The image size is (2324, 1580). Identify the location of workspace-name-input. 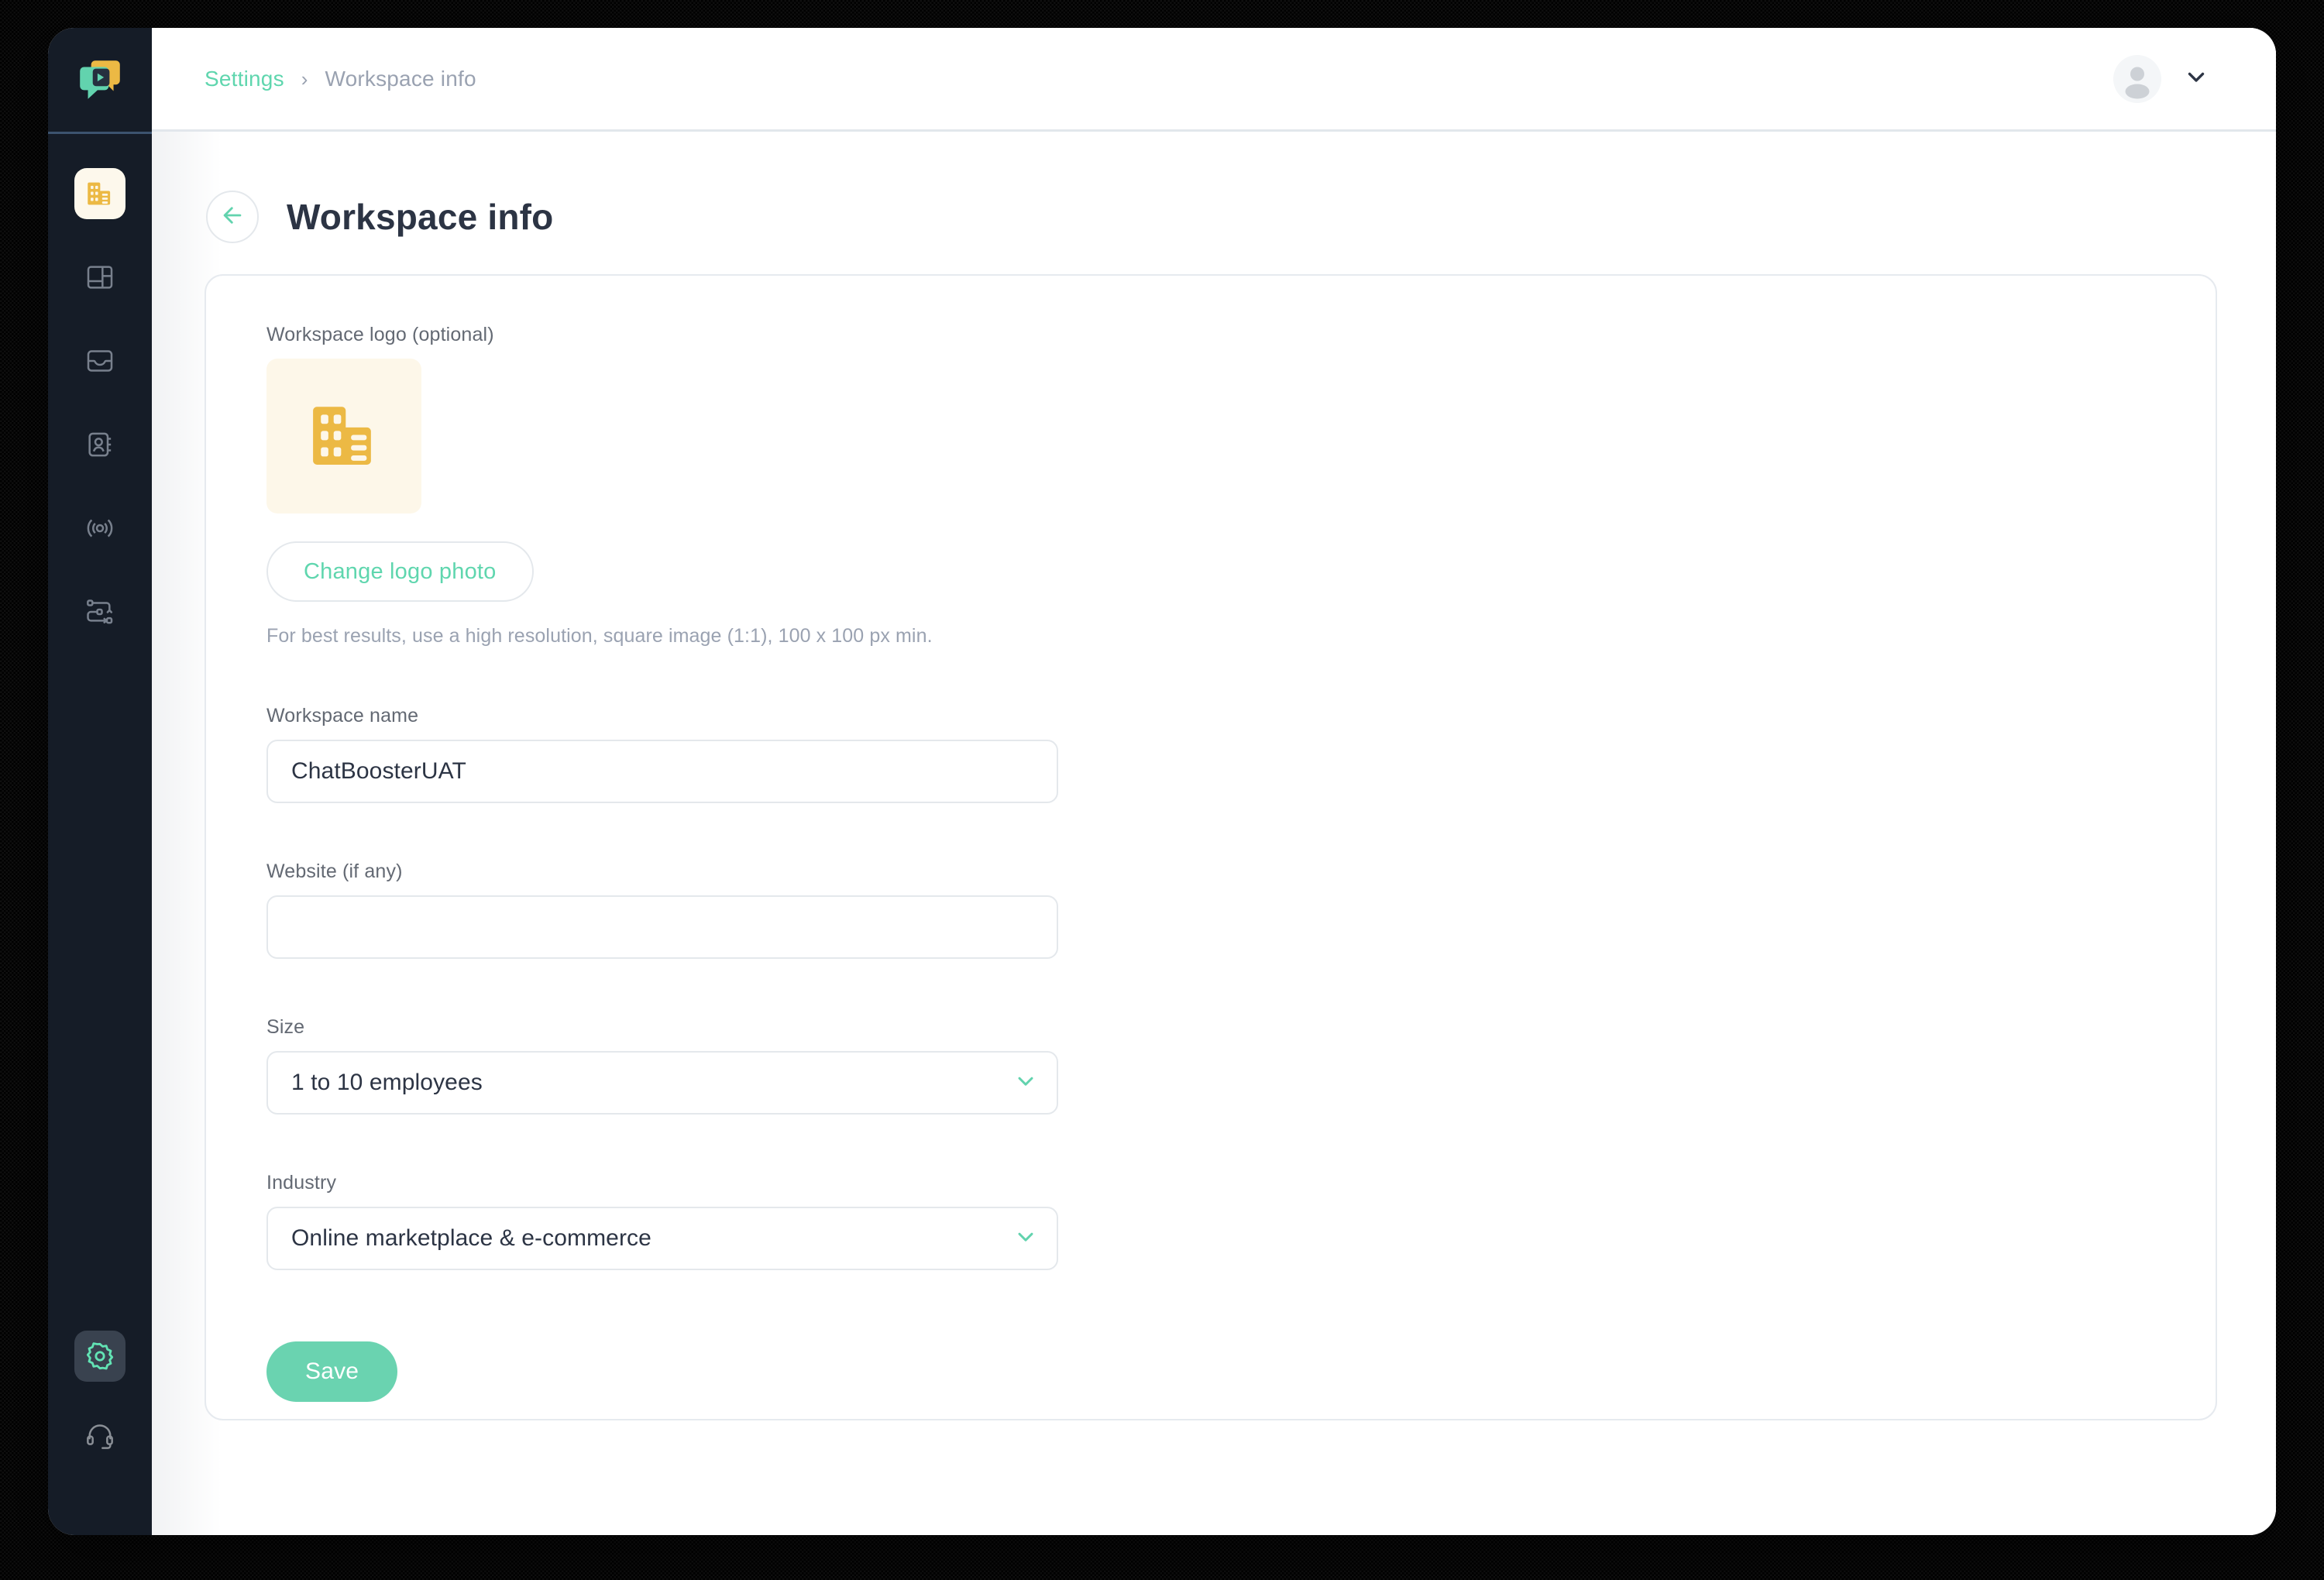
(662, 771).